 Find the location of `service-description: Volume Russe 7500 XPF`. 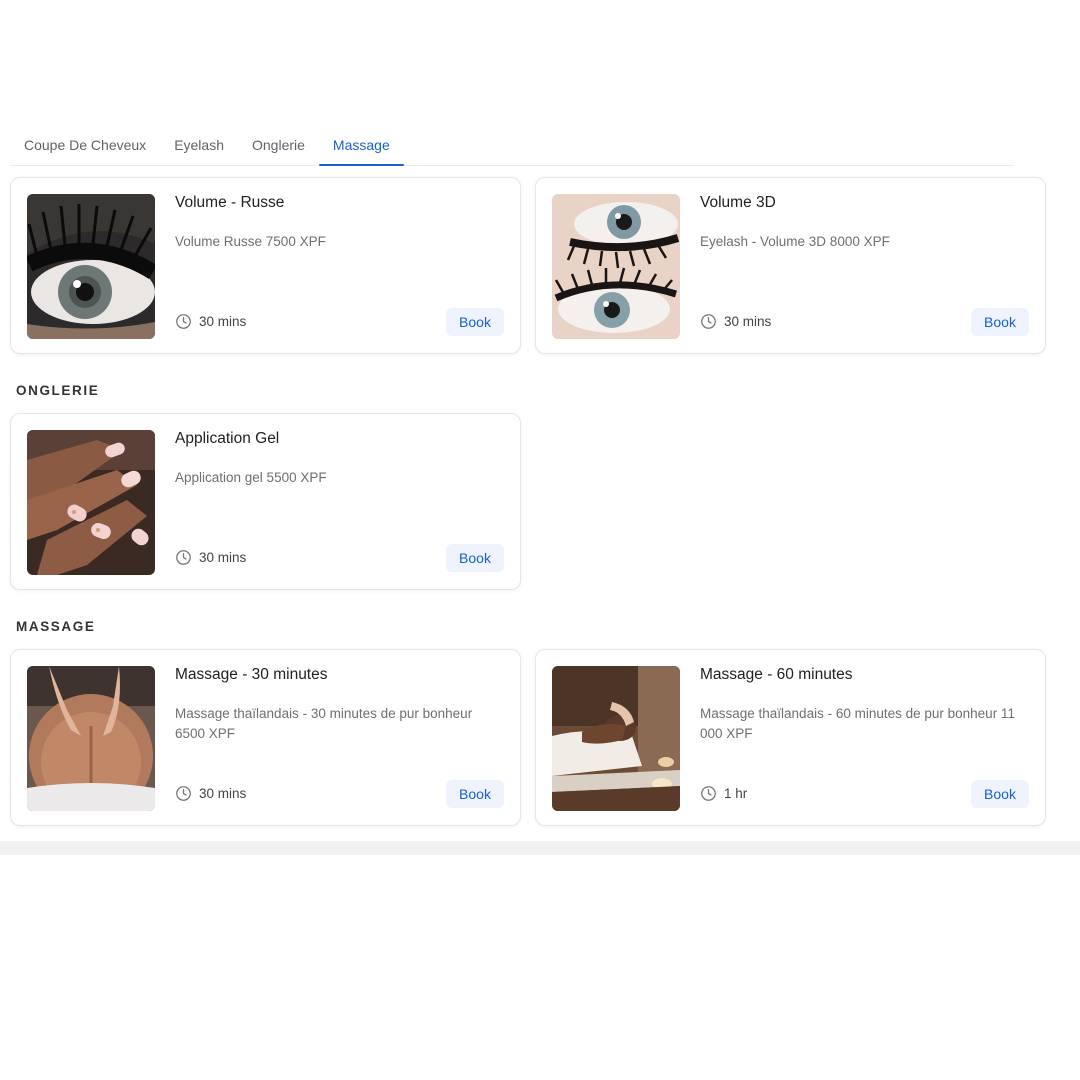

service-description: Volume Russe 7500 XPF is located at coordinates (250, 241).